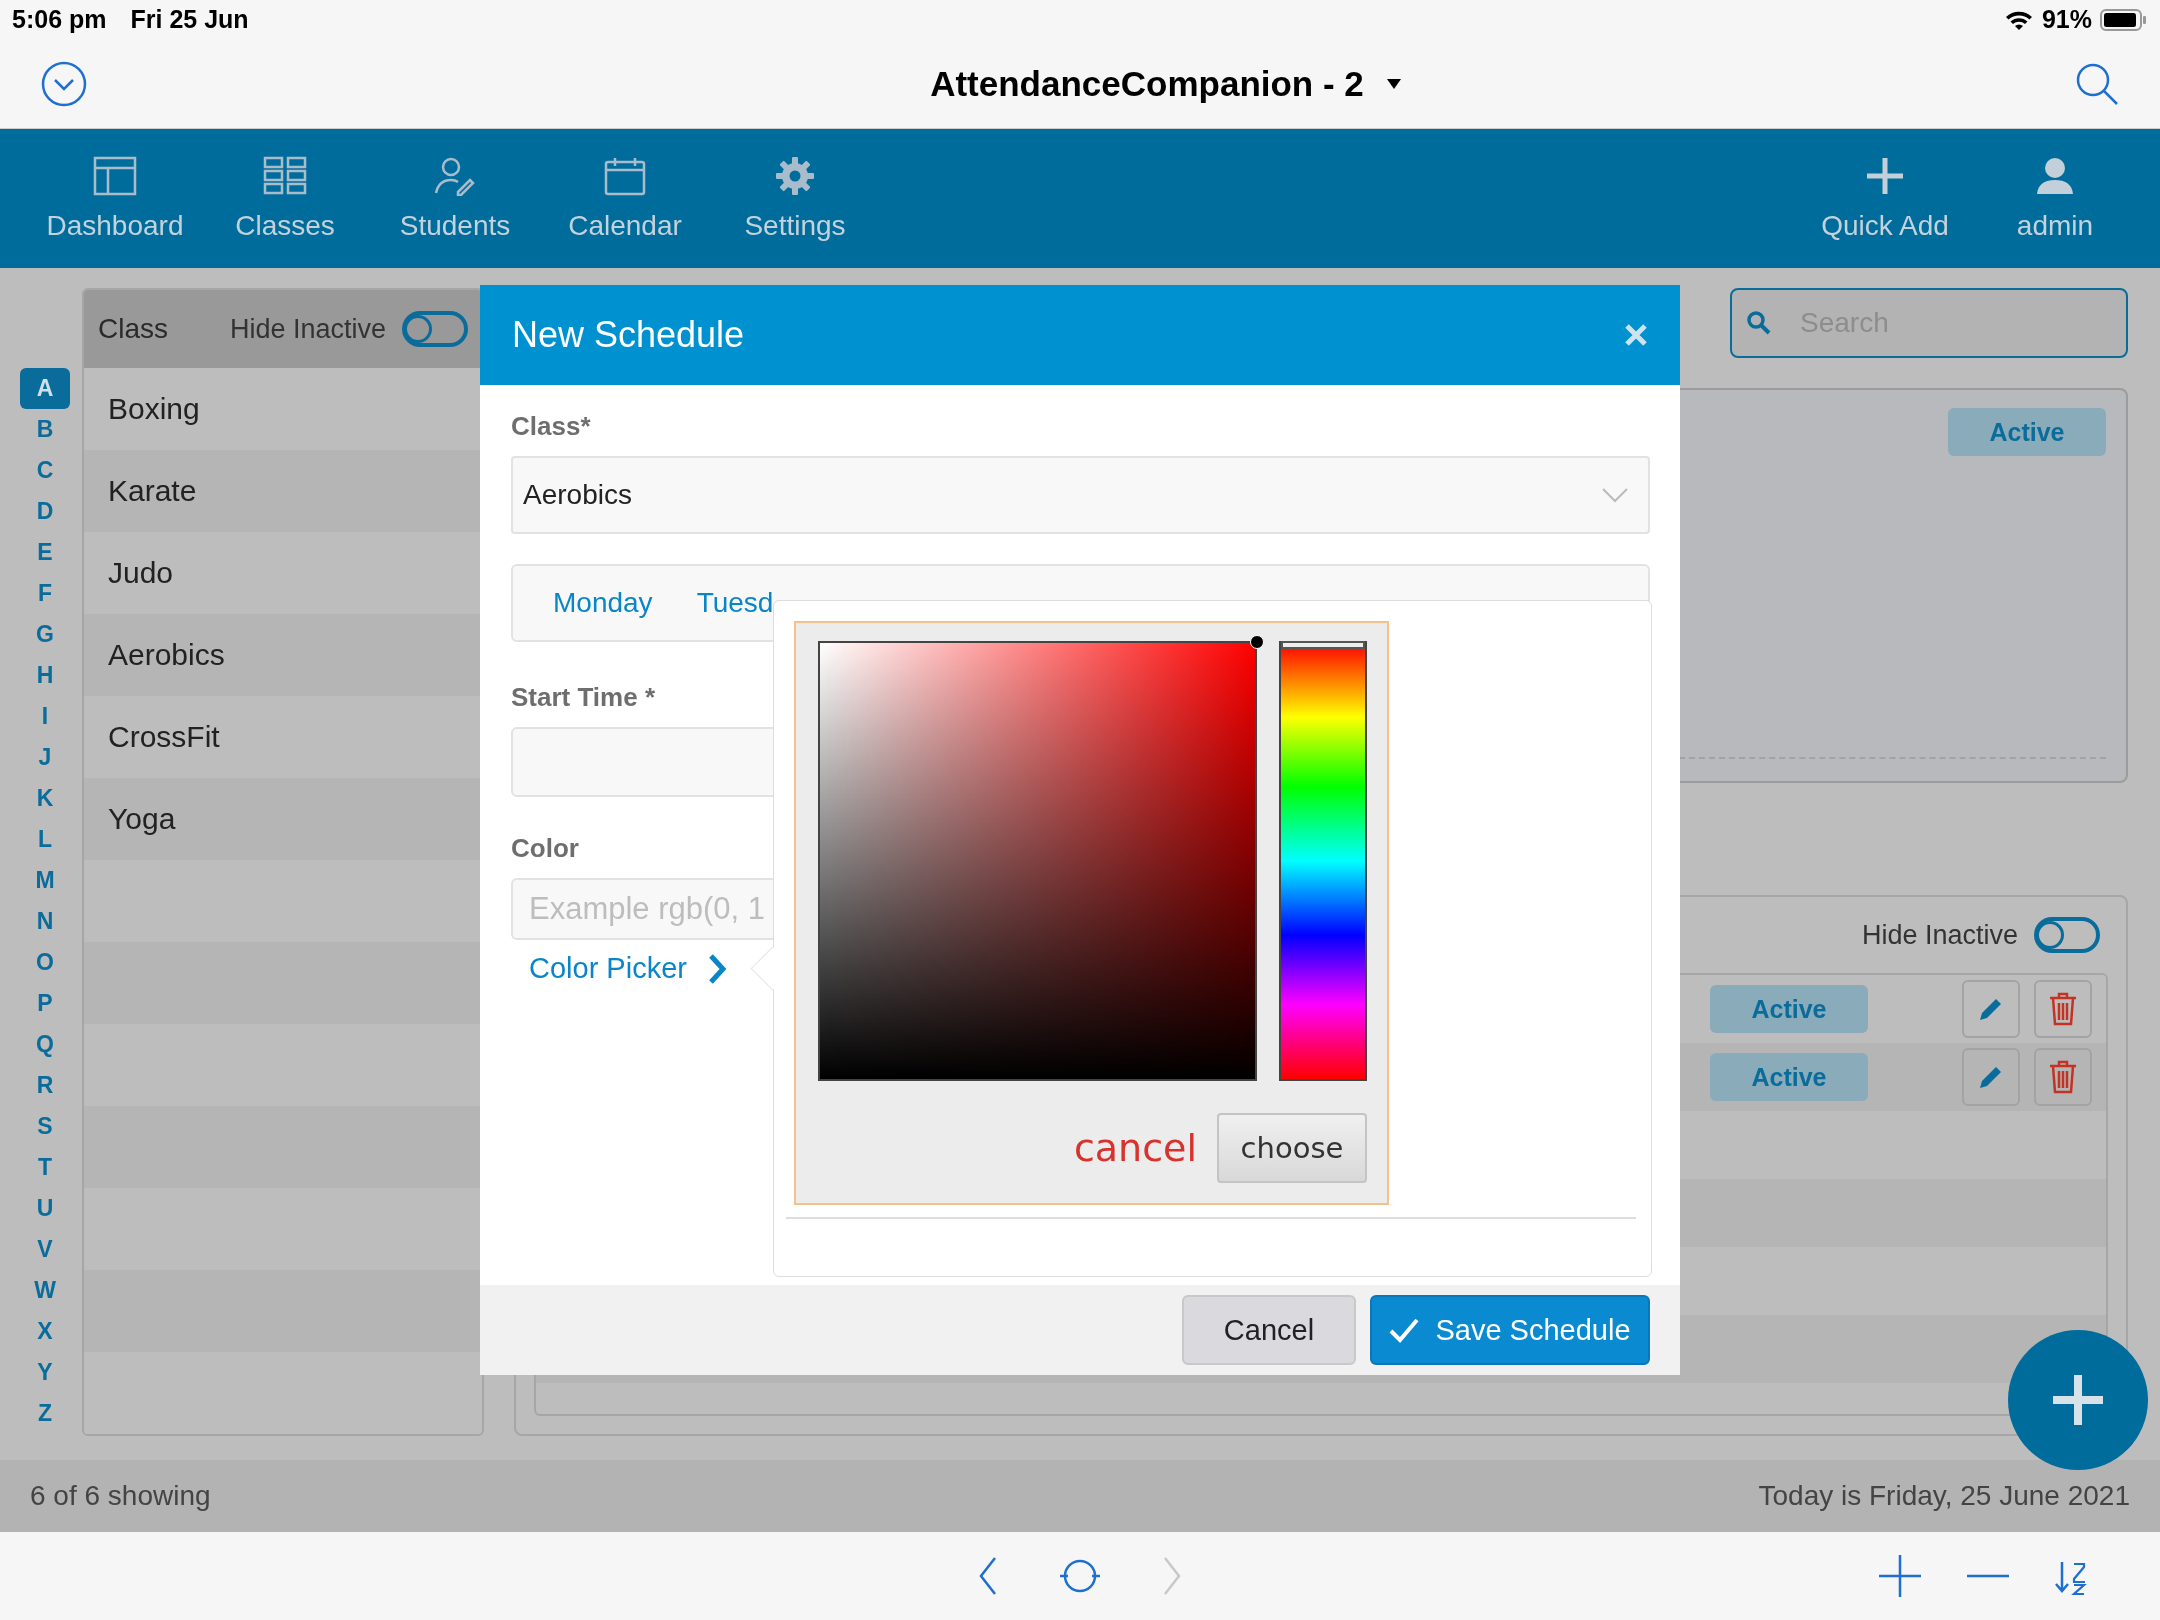 This screenshot has height=1620, width=2160. Describe the element at coordinates (45, 471) in the screenshot. I see `index-letter: C` at that location.